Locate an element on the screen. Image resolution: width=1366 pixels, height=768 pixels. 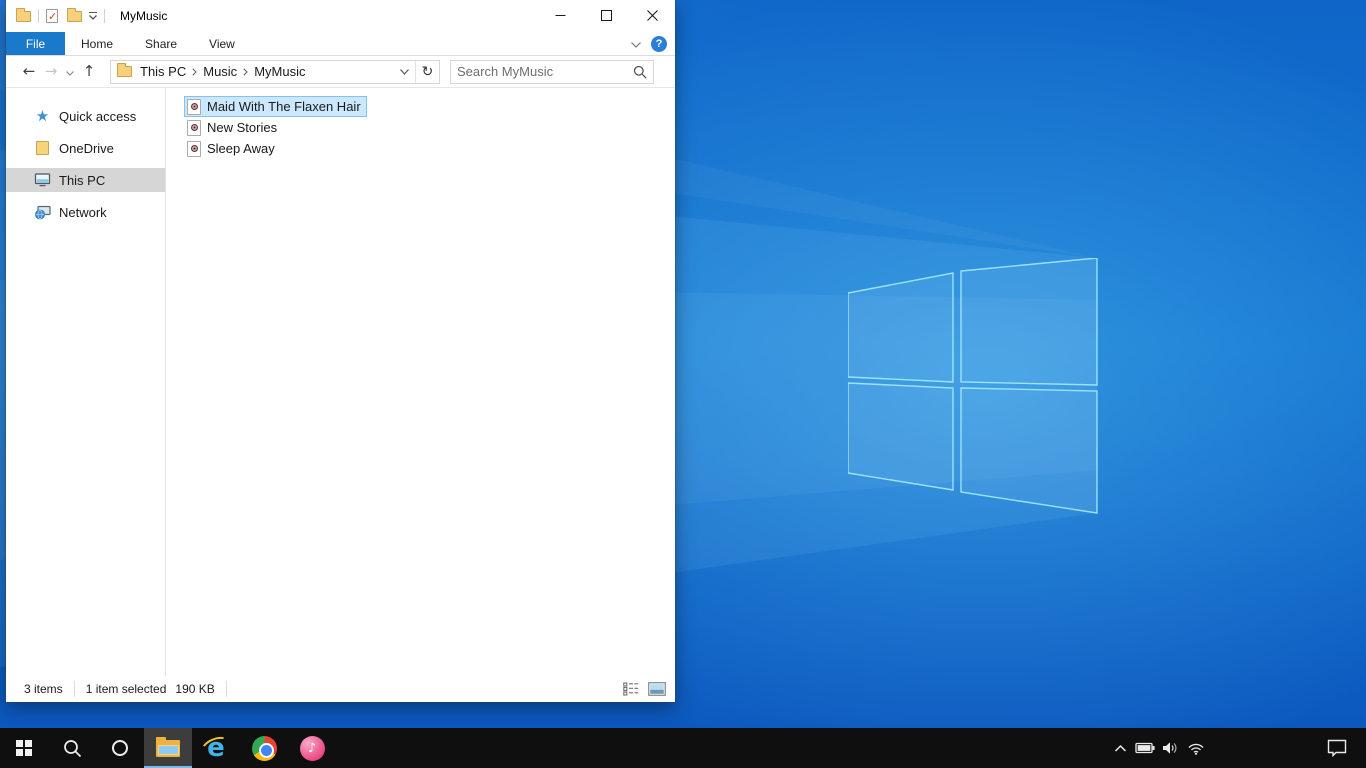
help-icon: ? is located at coordinates (659, 43).